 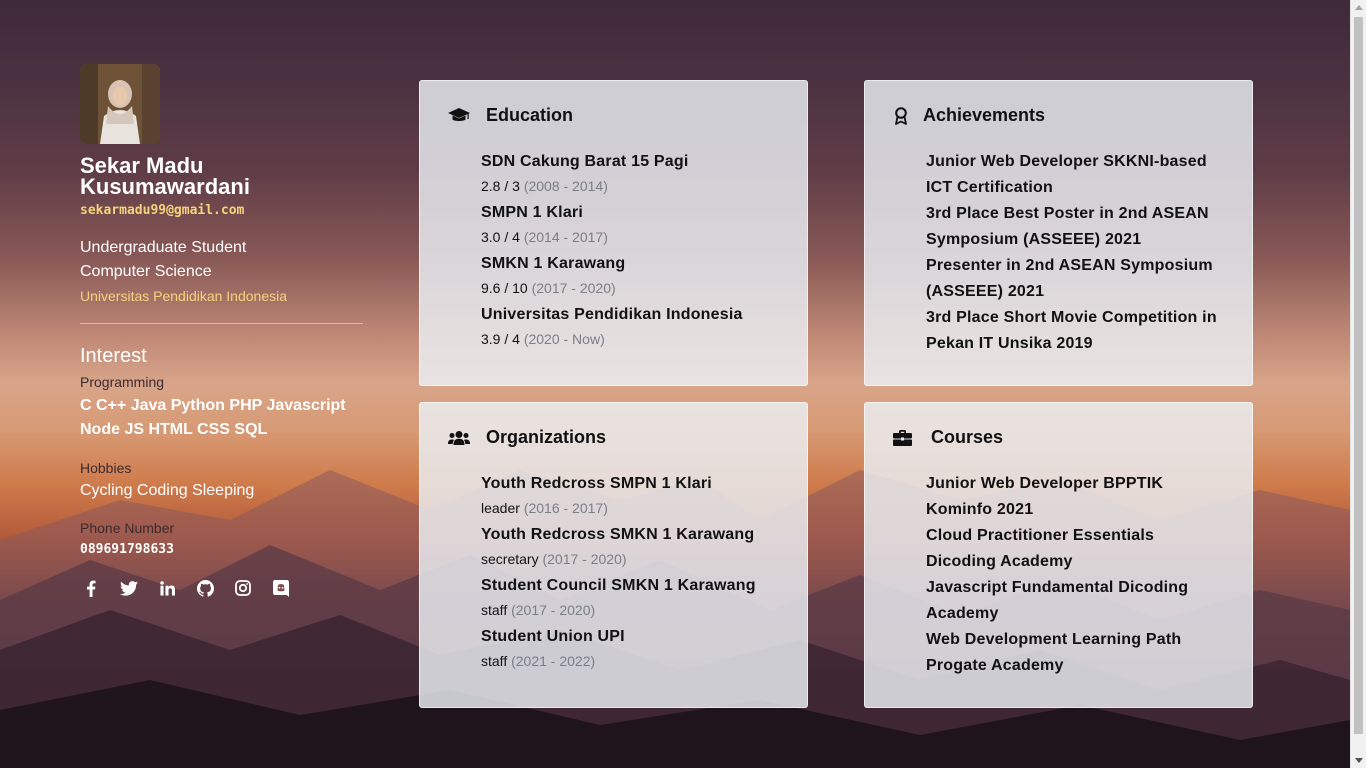 What do you see at coordinates (91, 588) in the screenshot?
I see `facebook-icon` at bounding box center [91, 588].